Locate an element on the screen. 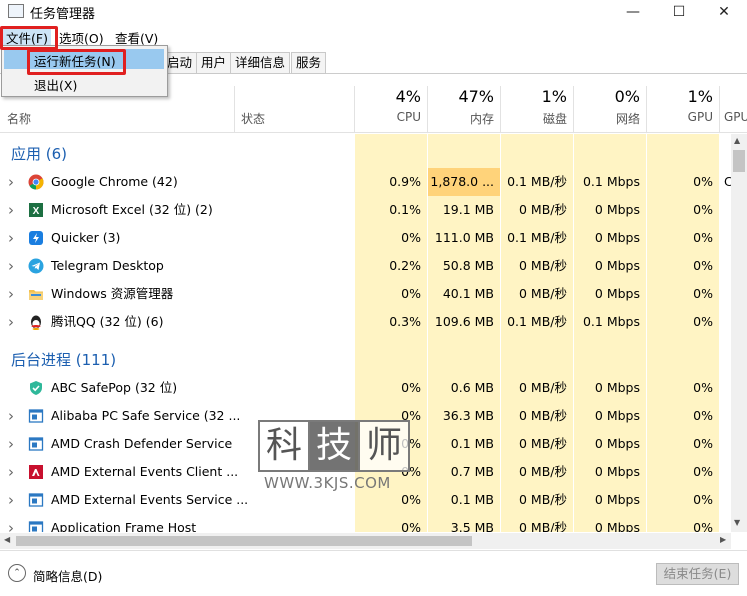 The height and width of the screenshot is (596, 747). process-name: Microsoft Excel (32 位) (2) is located at coordinates (132, 209).